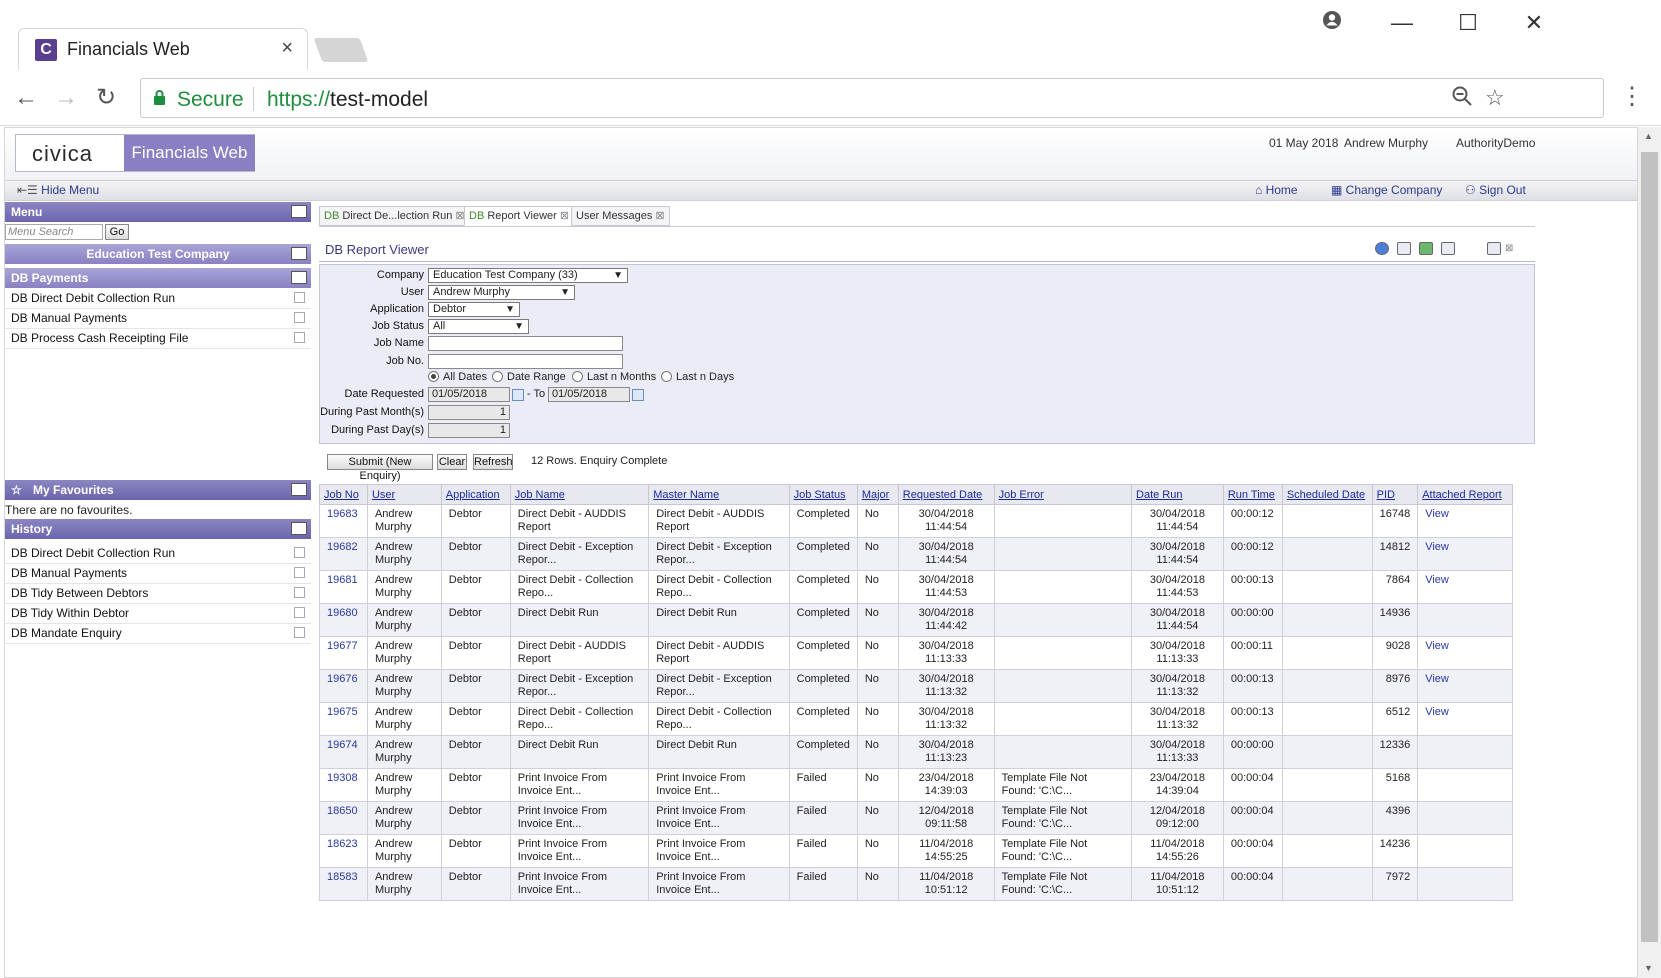 The height and width of the screenshot is (978, 1661). What do you see at coordinates (1395, 494) in the screenshot?
I see `col-pid: PID` at bounding box center [1395, 494].